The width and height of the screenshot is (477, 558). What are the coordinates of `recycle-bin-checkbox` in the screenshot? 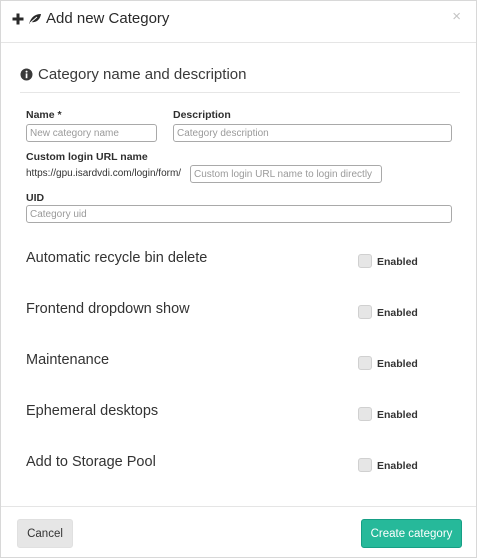 It's located at (365, 261).